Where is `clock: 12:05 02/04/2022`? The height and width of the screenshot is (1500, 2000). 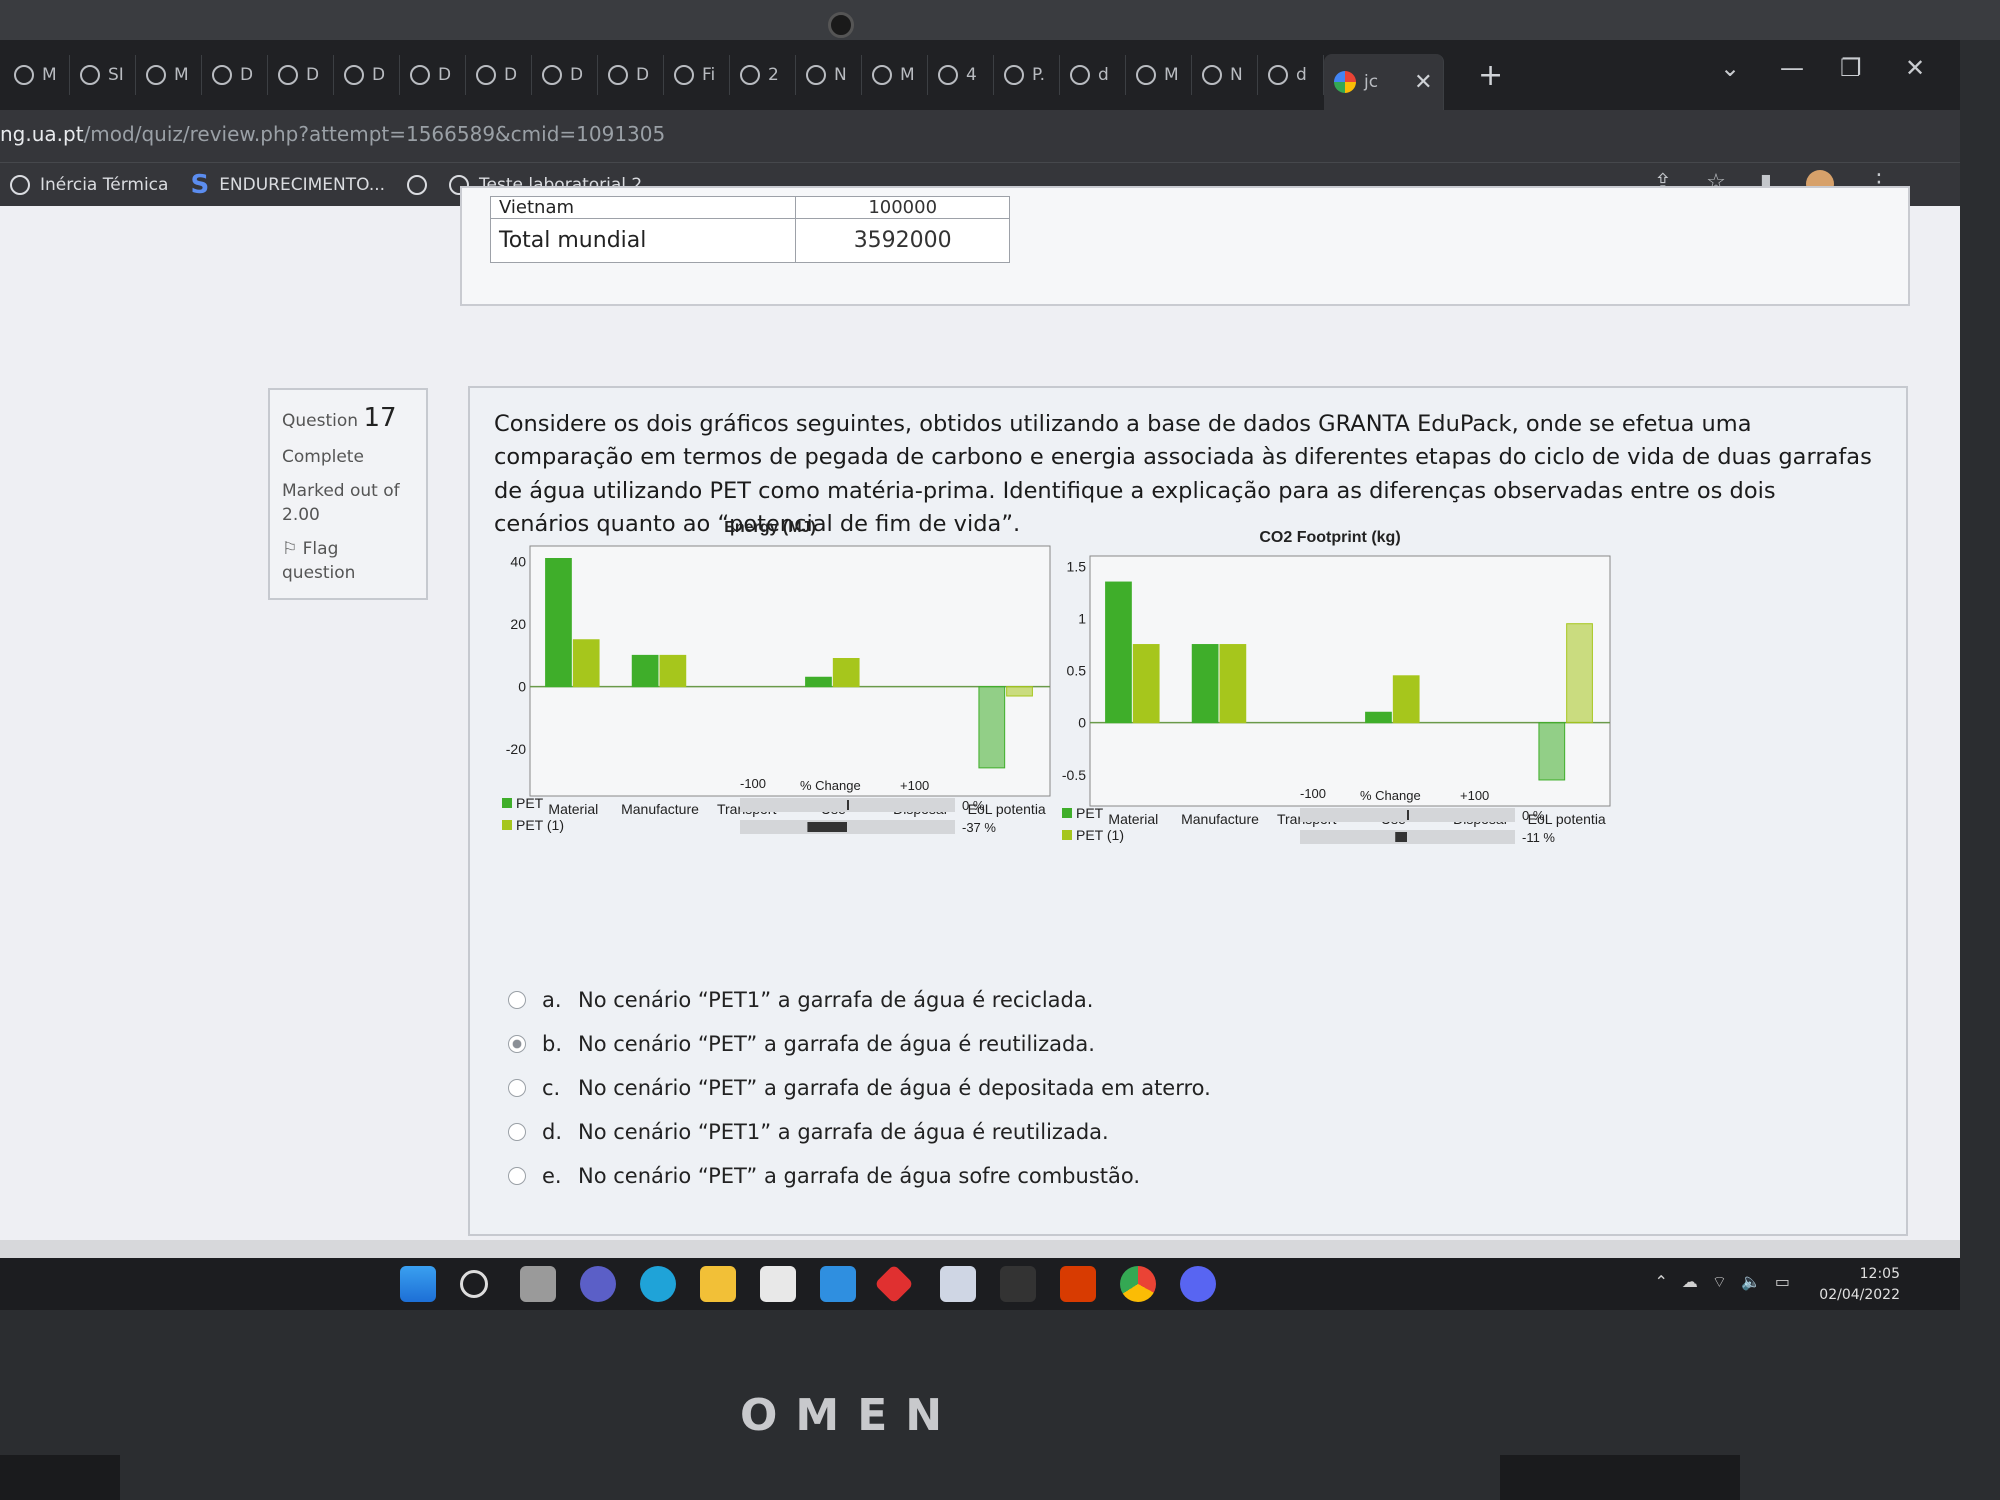
clock: 12:05 02/04/2022 is located at coordinates (1859, 1285).